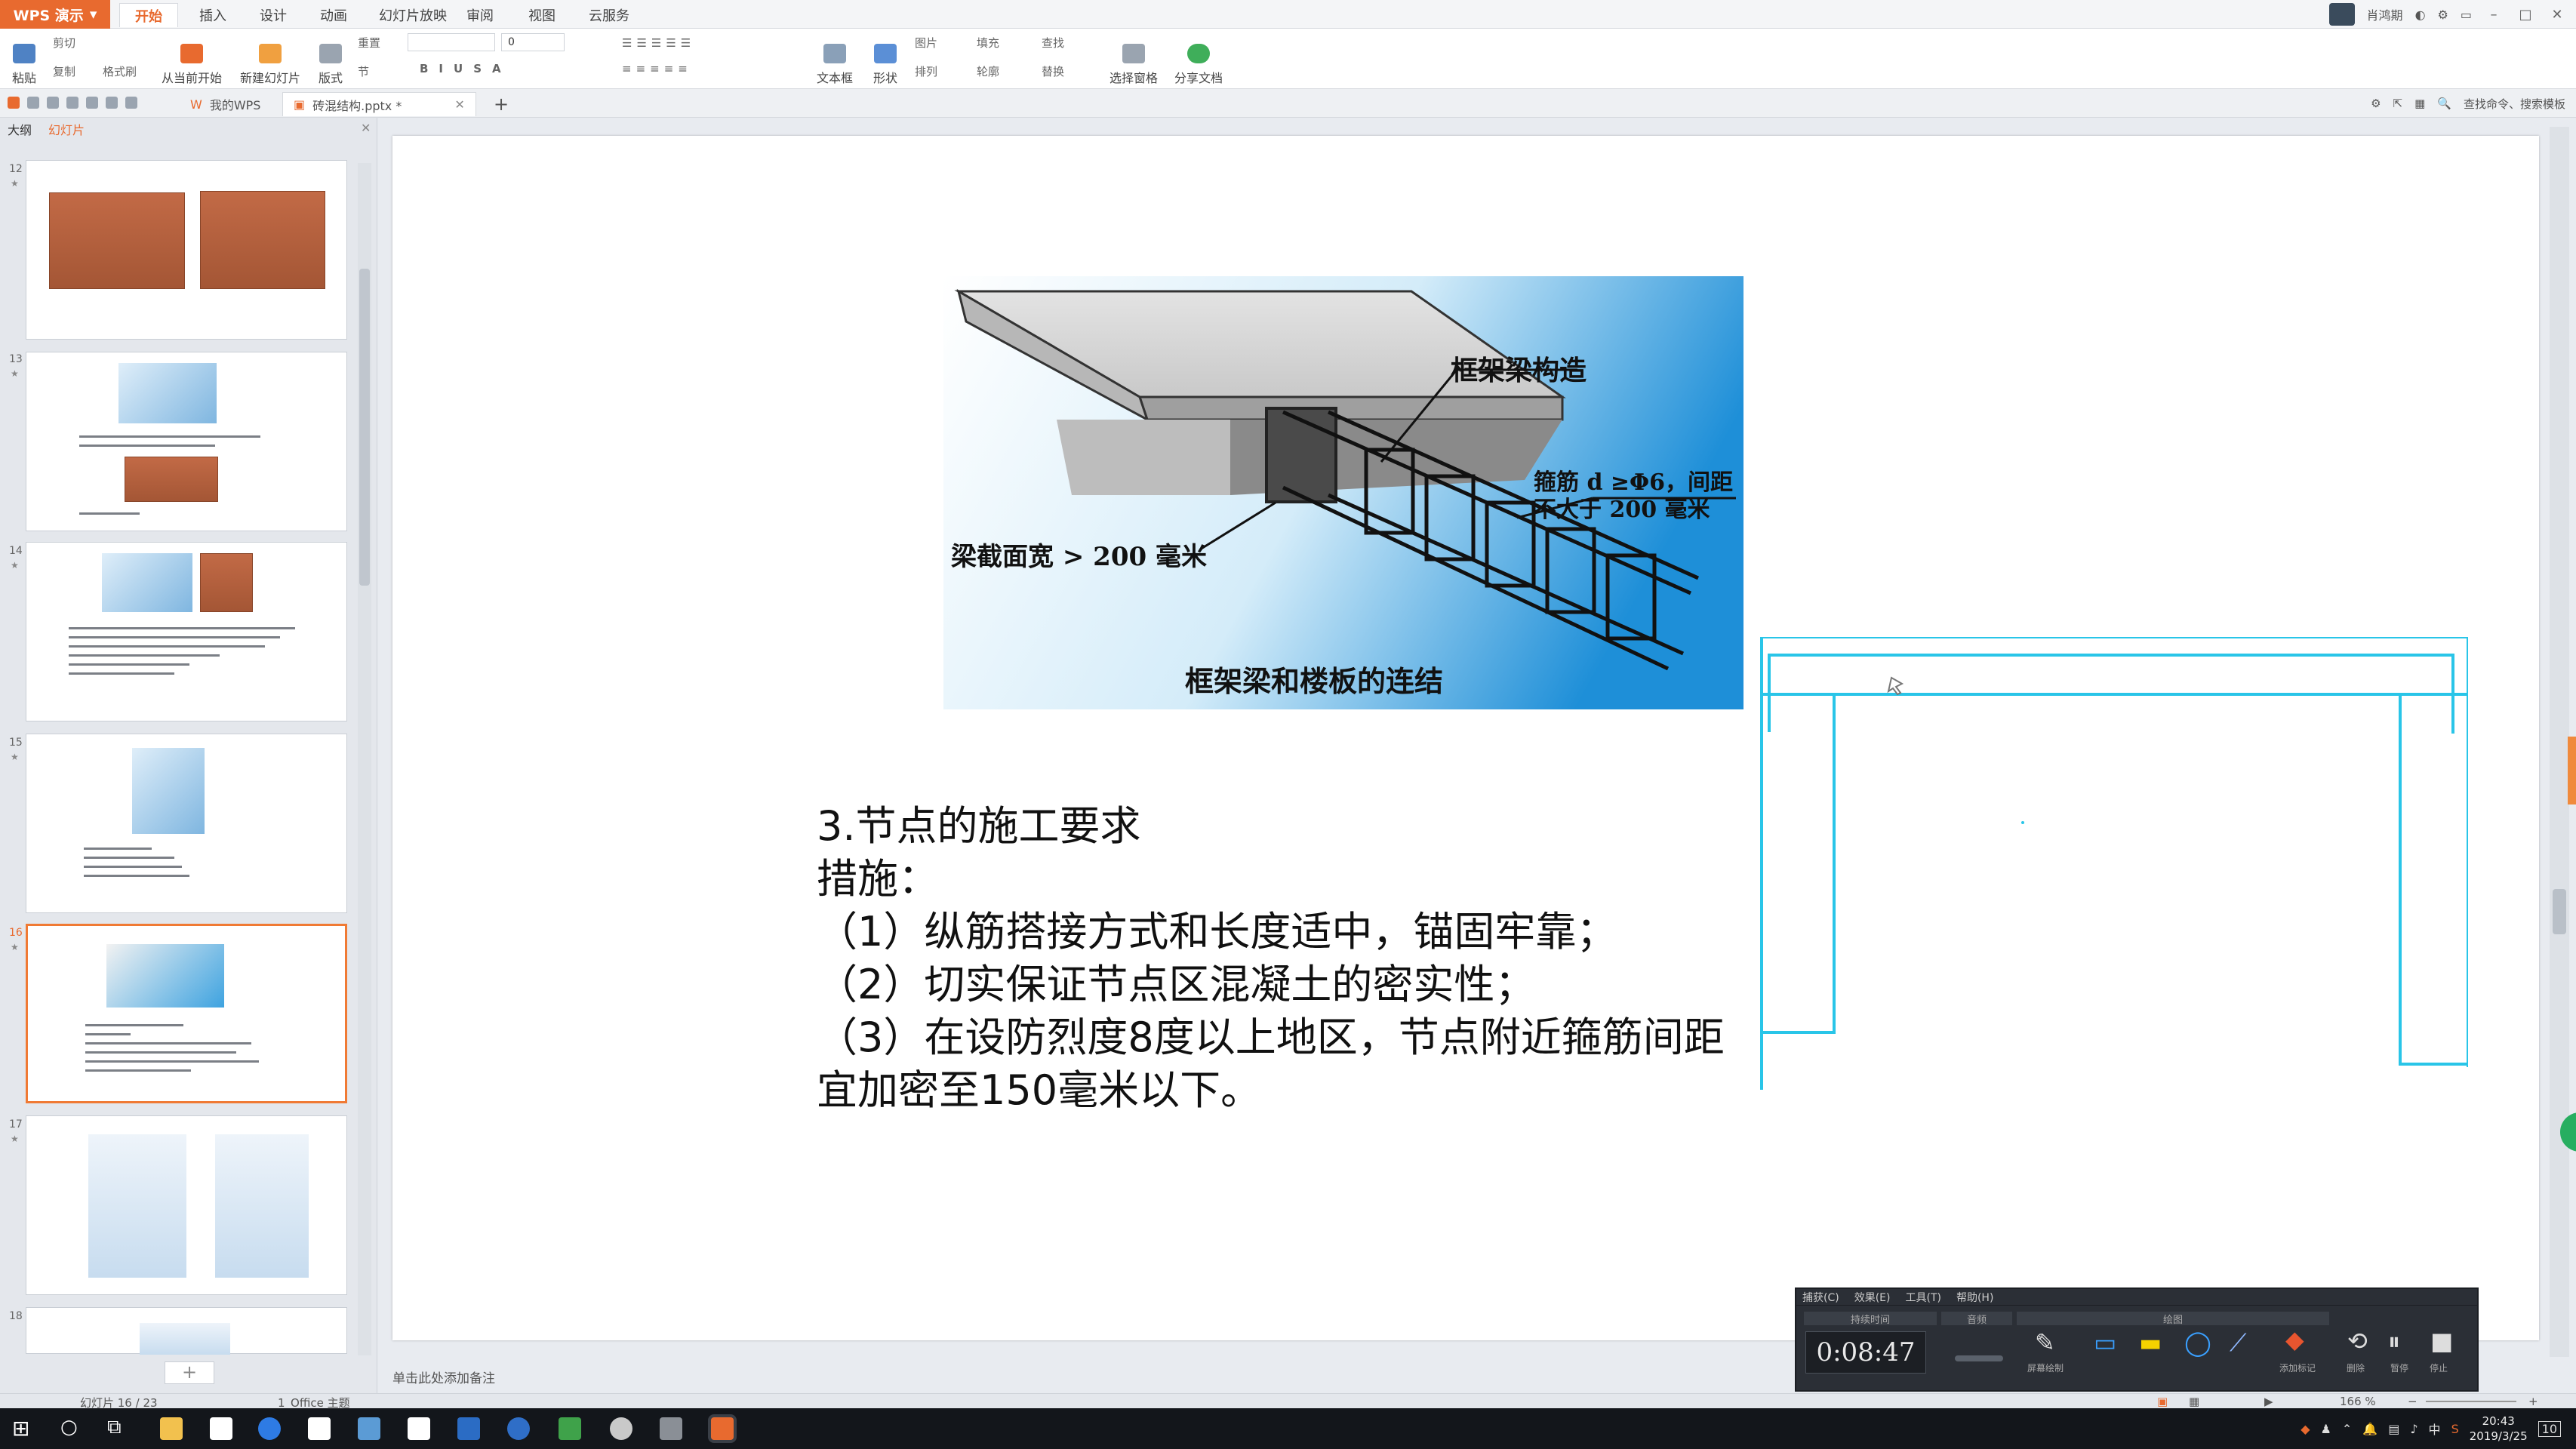  What do you see at coordinates (2514, 104) in the screenshot?
I see `search-command-input: 查找命令、搜索模板` at bounding box center [2514, 104].